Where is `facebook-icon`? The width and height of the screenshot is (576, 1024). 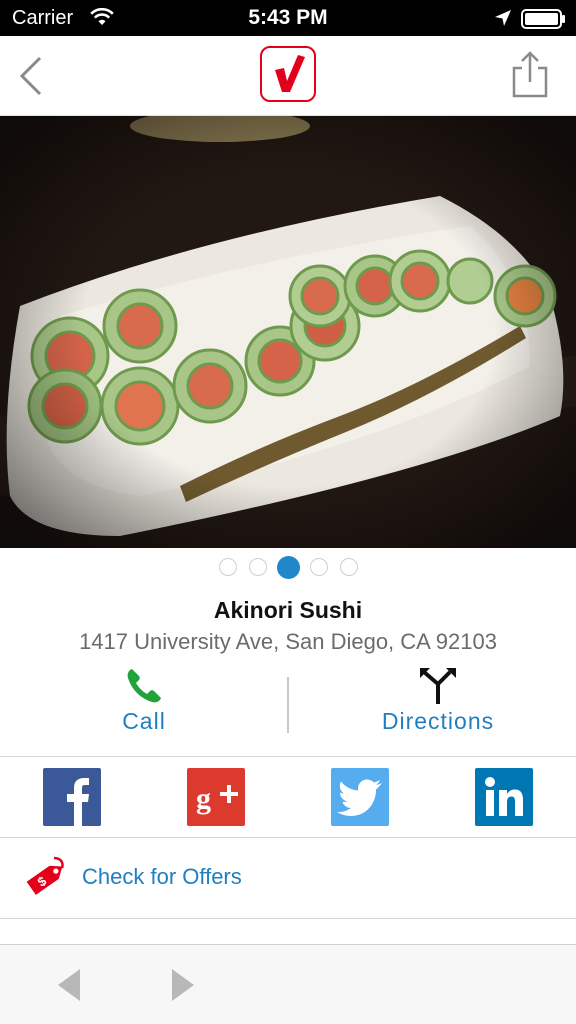
facebook-icon is located at coordinates (78, 802).